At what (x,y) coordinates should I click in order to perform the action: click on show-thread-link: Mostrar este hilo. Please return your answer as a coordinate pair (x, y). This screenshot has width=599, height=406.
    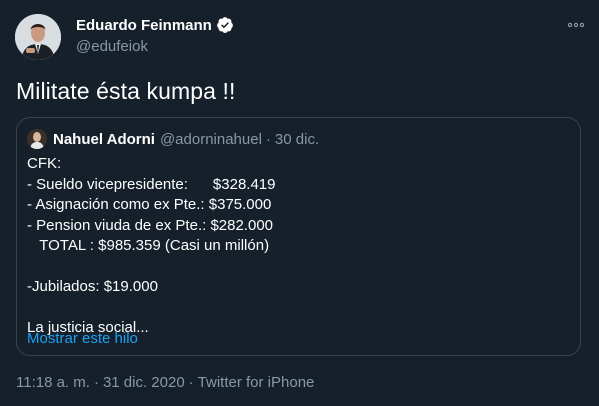
    Looking at the image, I should click on (82, 338).